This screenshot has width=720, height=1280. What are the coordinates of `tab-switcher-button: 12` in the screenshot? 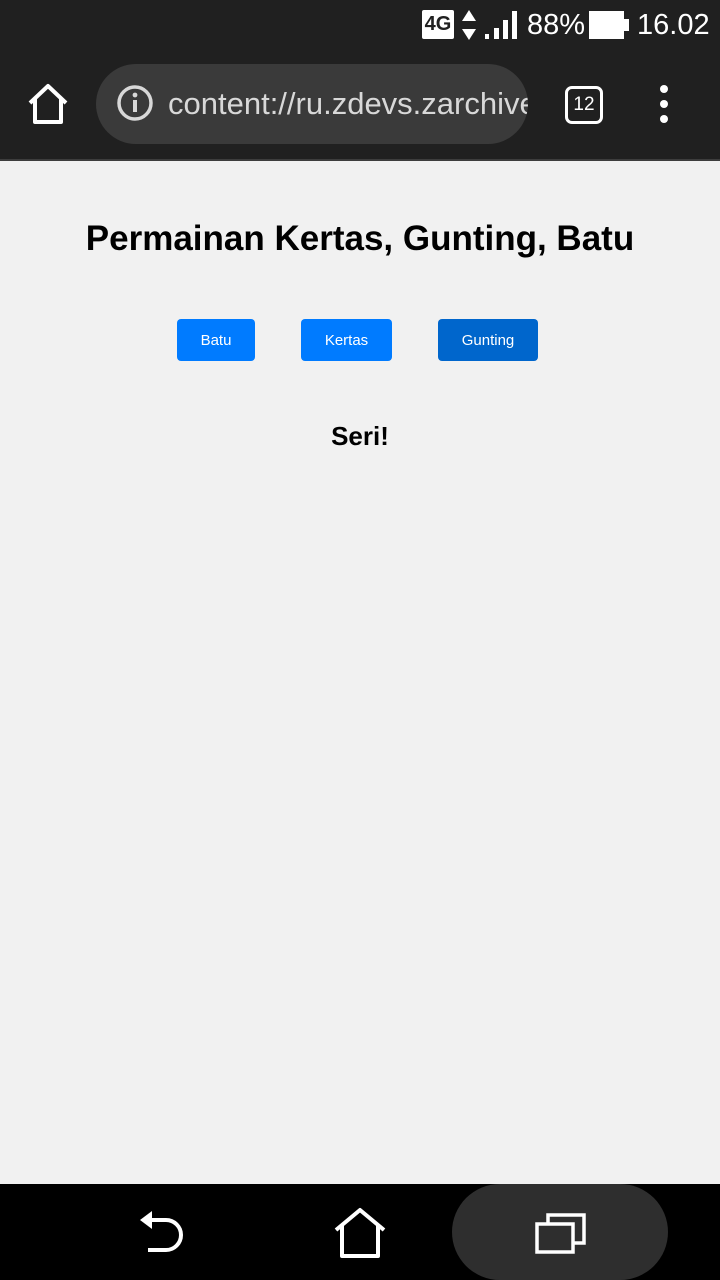 It's located at (584, 105).